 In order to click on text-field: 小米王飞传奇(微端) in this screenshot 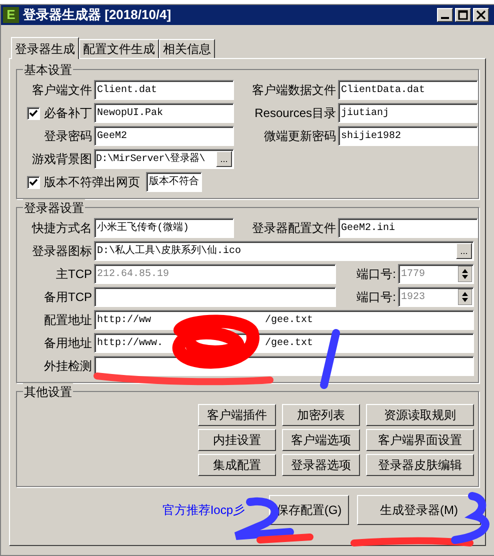, I will do `click(164, 228)`.